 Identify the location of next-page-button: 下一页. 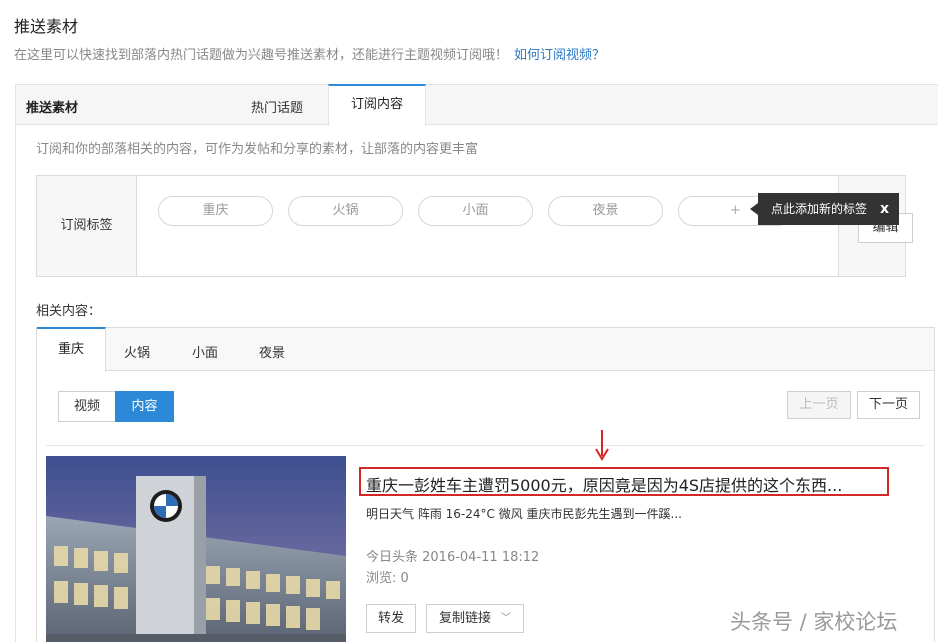
(888, 405).